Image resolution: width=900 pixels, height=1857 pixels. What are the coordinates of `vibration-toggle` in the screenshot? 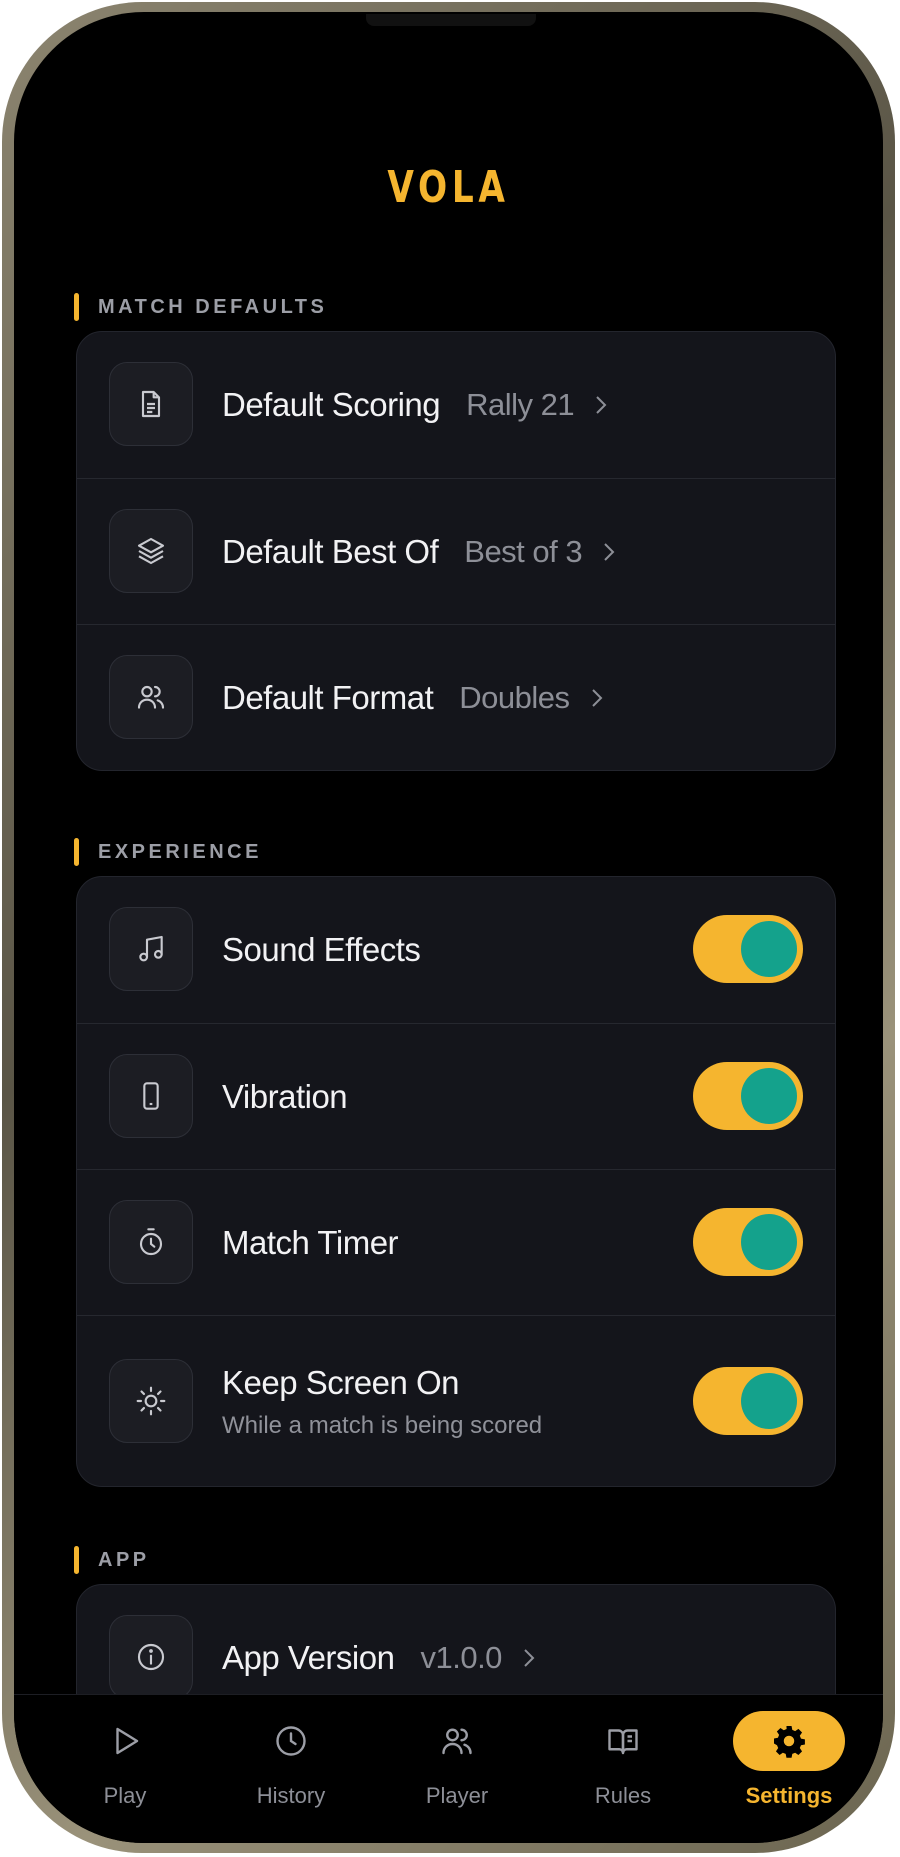 It's located at (748, 1096).